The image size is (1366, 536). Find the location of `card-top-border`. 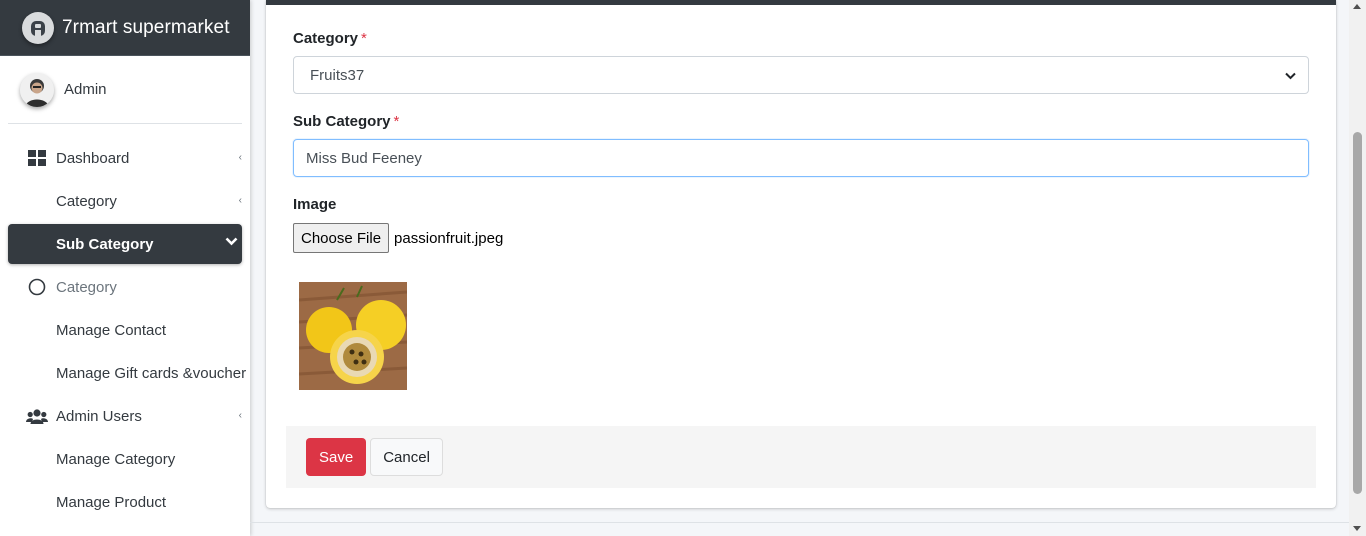

card-top-border is located at coordinates (801, 2).